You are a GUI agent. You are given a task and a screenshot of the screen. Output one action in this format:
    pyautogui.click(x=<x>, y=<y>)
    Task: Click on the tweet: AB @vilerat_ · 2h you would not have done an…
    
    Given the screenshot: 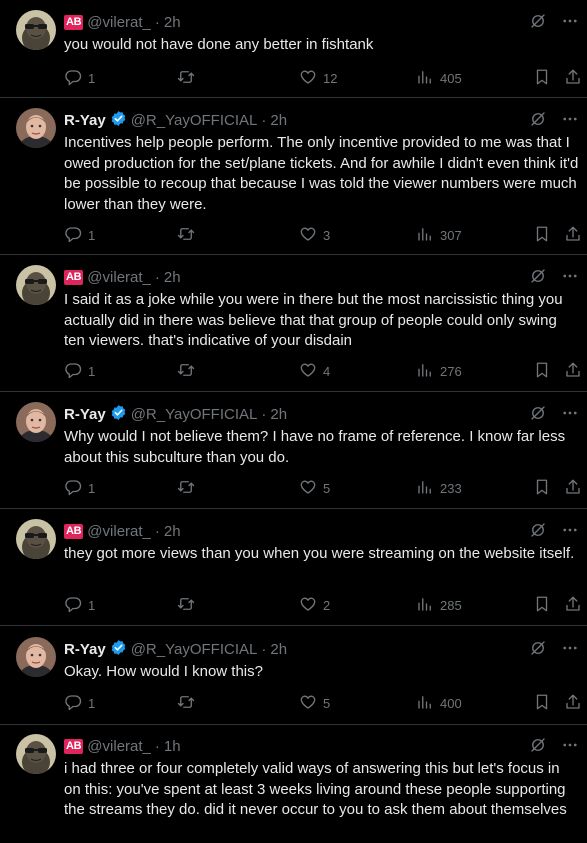 What is the action you would take?
    pyautogui.click(x=293, y=54)
    